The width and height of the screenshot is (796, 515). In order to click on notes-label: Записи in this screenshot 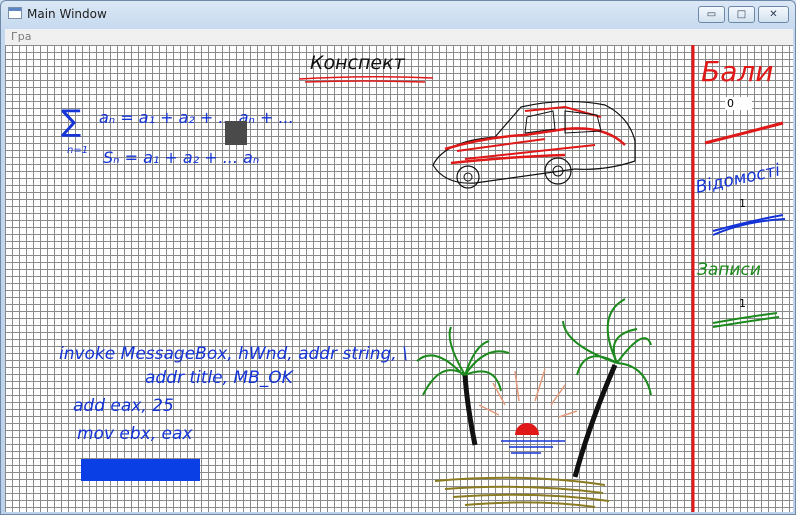, I will do `click(729, 270)`.